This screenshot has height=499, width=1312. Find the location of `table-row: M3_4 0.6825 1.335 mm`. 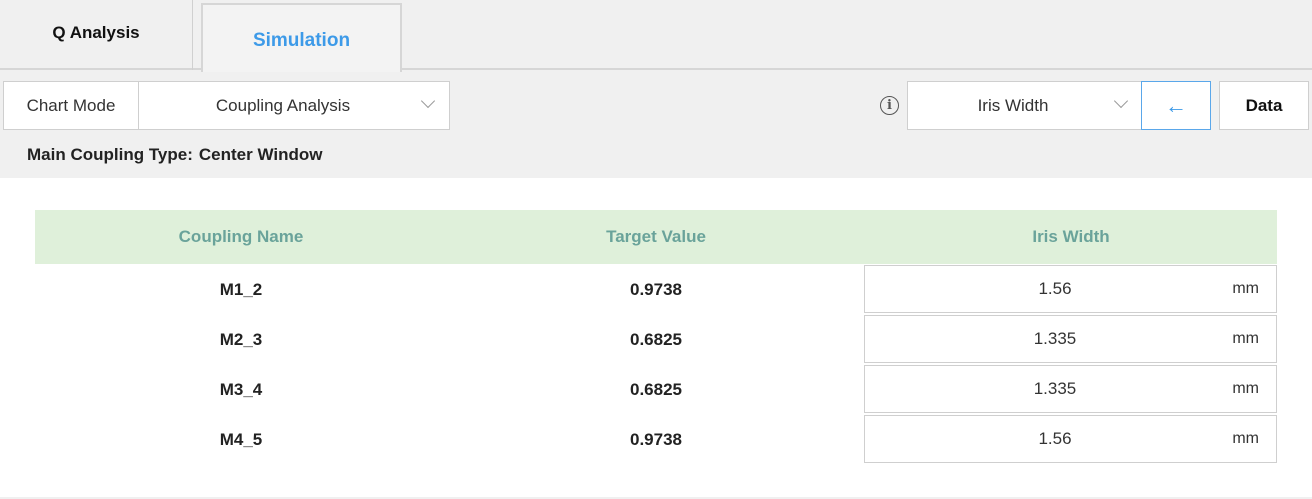

table-row: M3_4 0.6825 1.335 mm is located at coordinates (656, 390).